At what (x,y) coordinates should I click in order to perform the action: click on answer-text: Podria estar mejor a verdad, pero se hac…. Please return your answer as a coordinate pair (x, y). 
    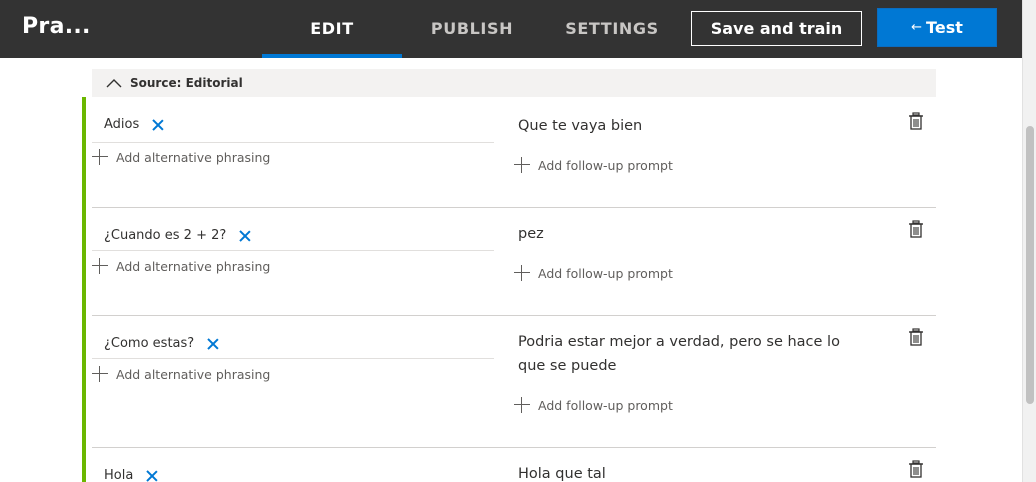
    Looking at the image, I should click on (693, 354).